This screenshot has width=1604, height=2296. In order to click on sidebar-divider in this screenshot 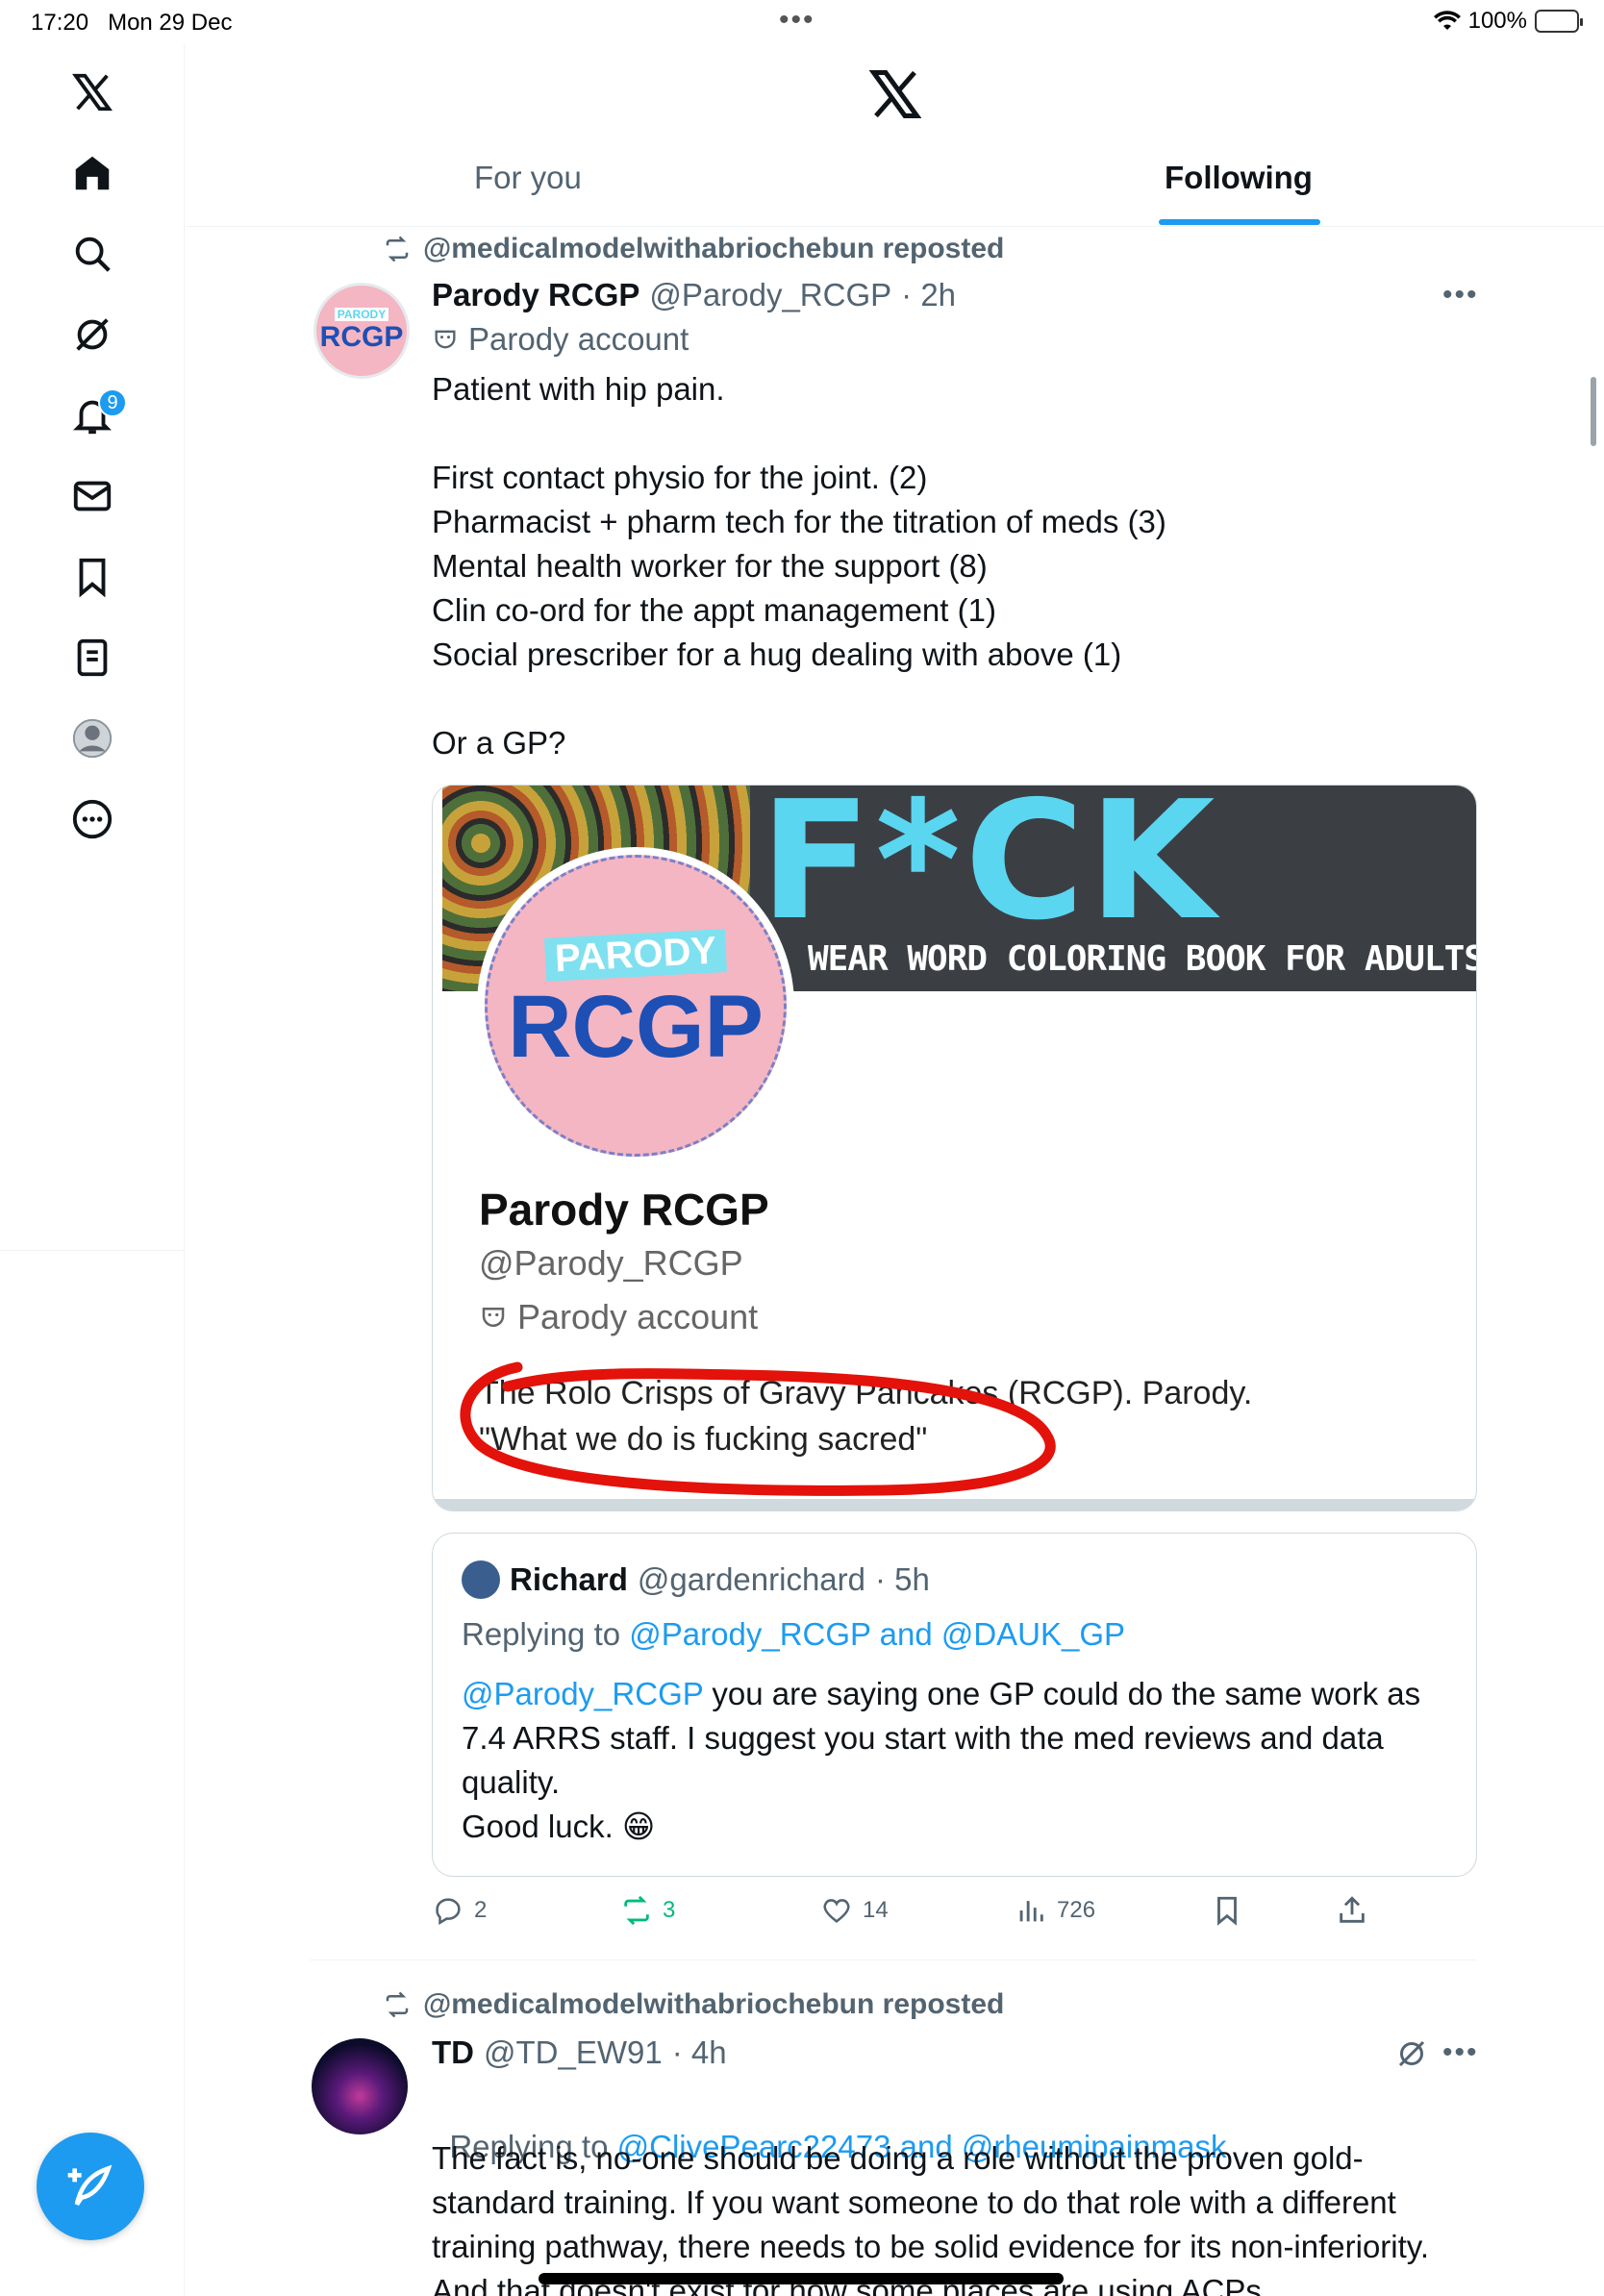, I will do `click(92, 1250)`.